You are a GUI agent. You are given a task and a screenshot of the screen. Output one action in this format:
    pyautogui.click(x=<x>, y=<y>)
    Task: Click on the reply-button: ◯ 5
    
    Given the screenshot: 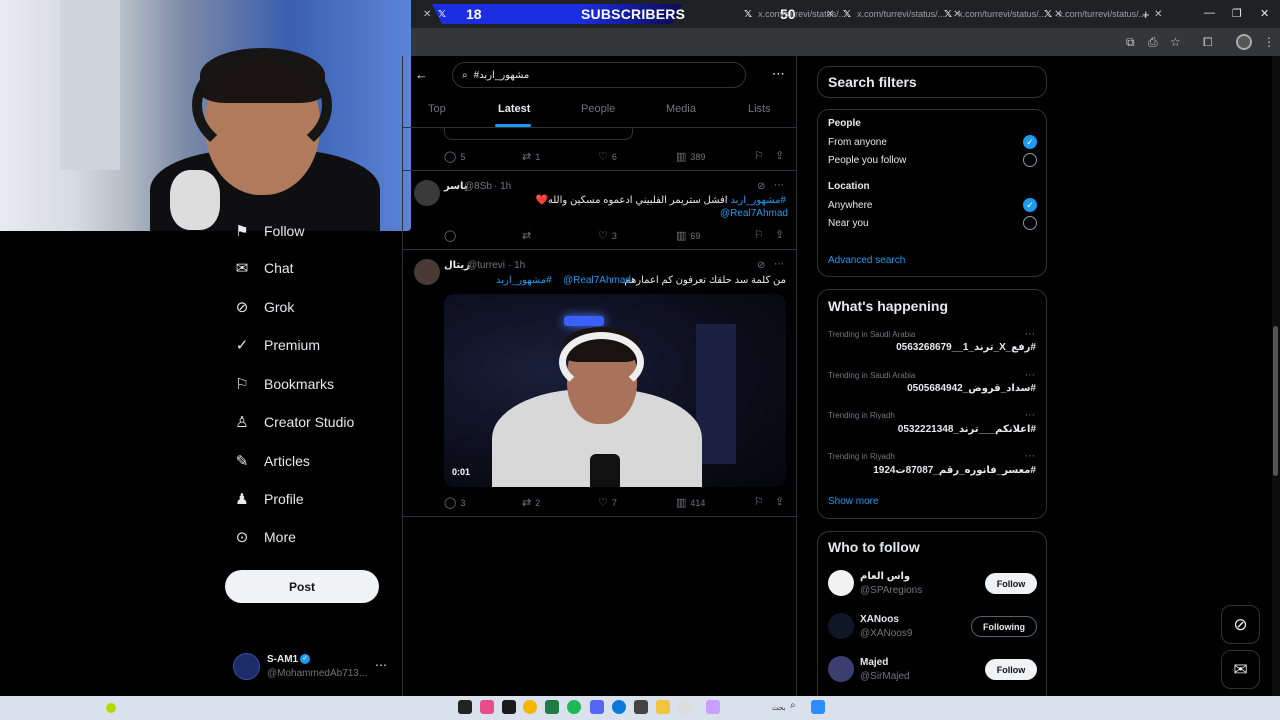 What is the action you would take?
    pyautogui.click(x=454, y=156)
    